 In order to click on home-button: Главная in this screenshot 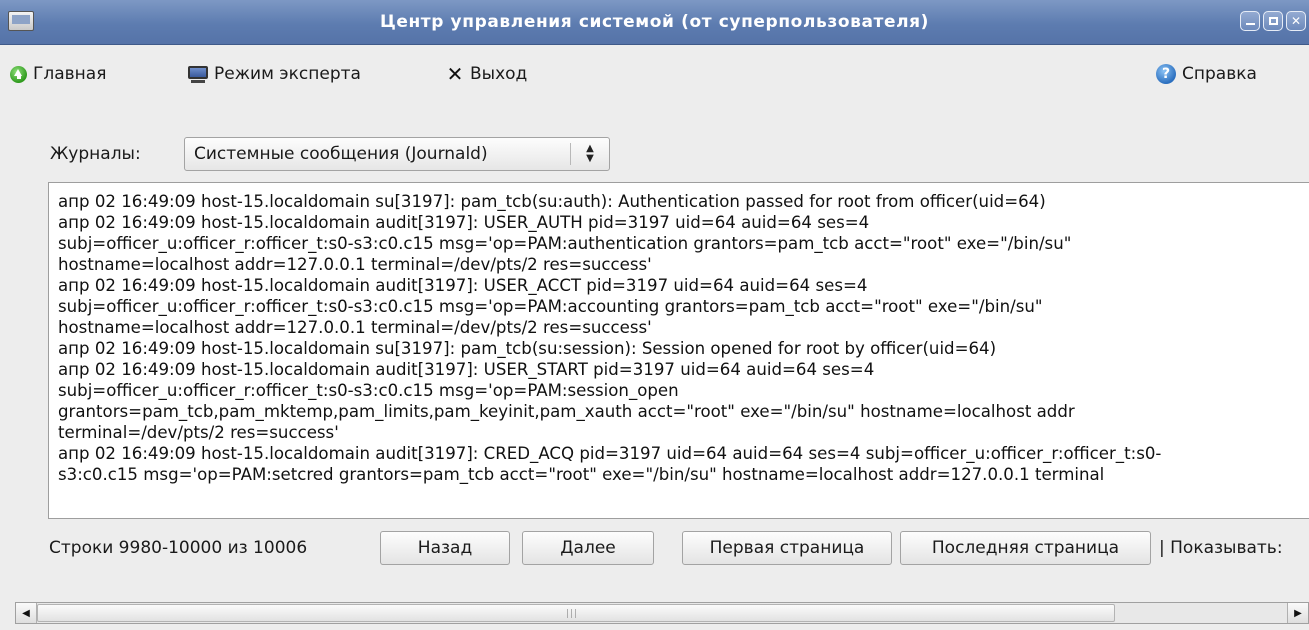, I will do `click(58, 74)`.